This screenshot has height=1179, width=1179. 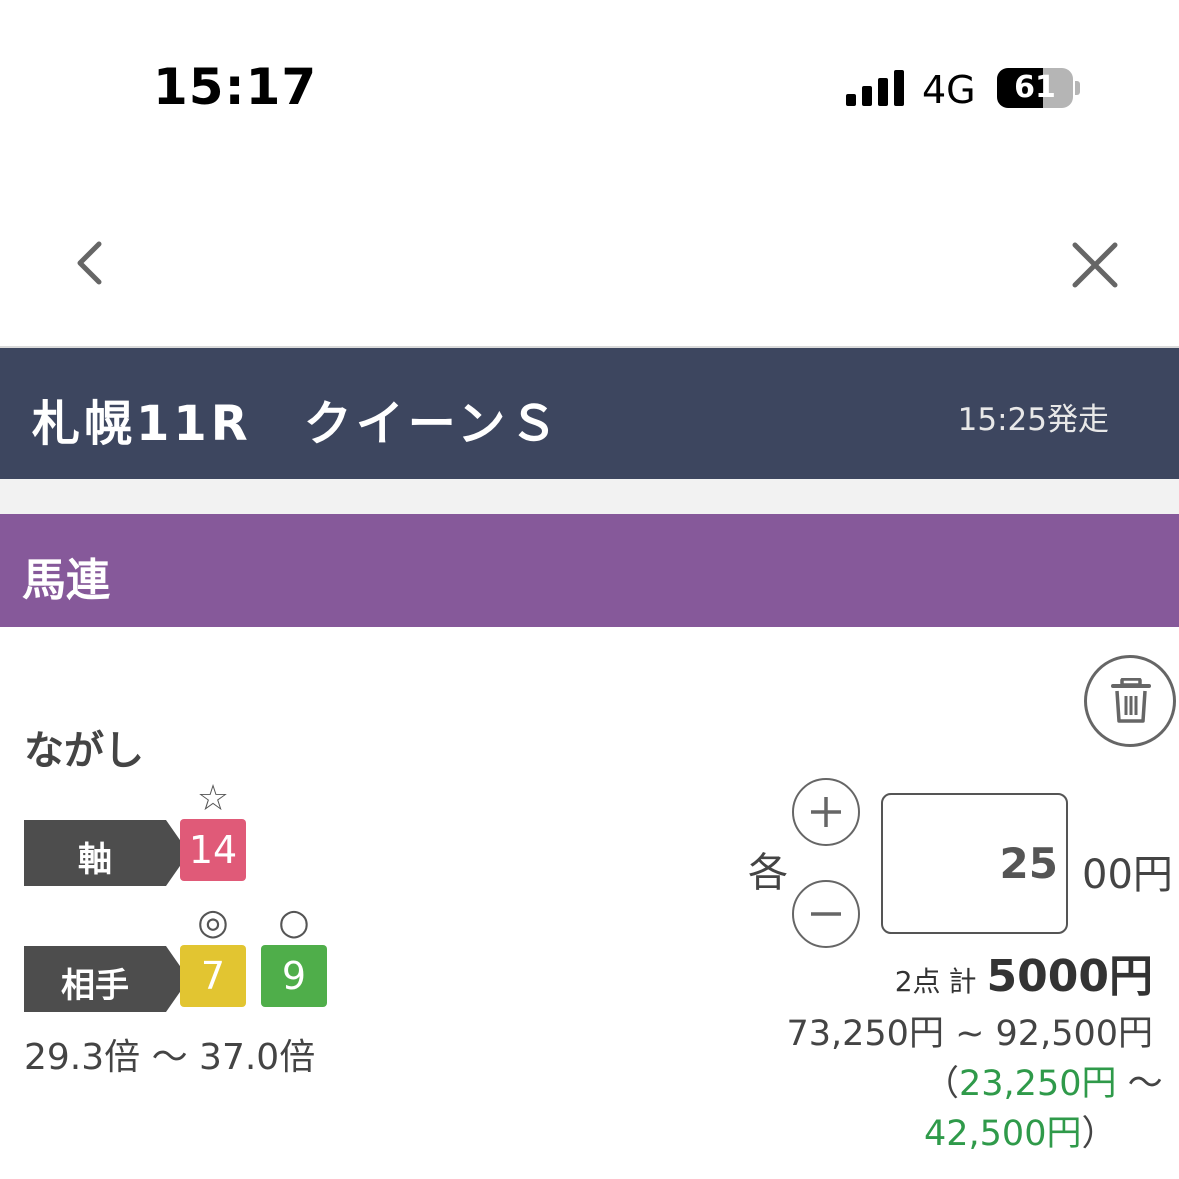 I want to click on payout-range: 73,250円 ~ 92,500円, so click(x=969, y=1034).